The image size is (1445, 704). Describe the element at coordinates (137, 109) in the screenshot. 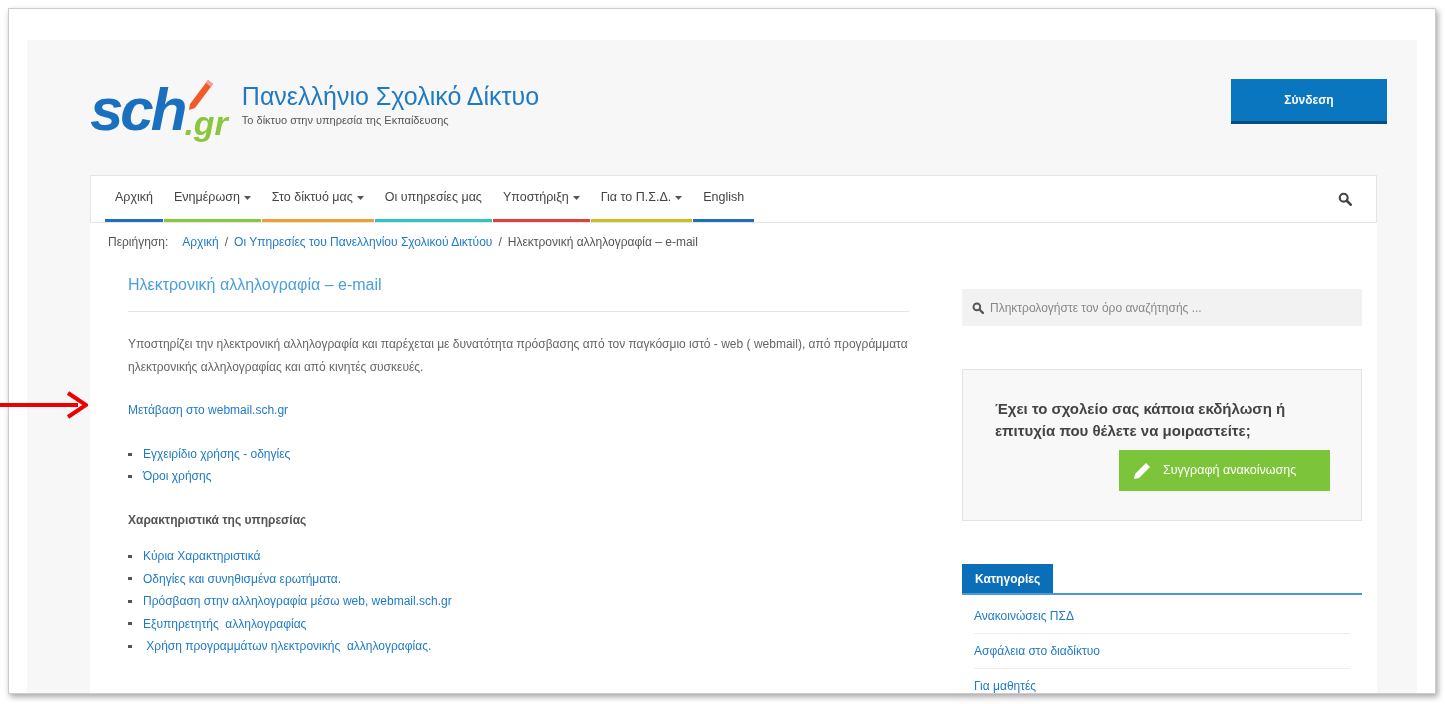

I see `logo-text: sch` at that location.